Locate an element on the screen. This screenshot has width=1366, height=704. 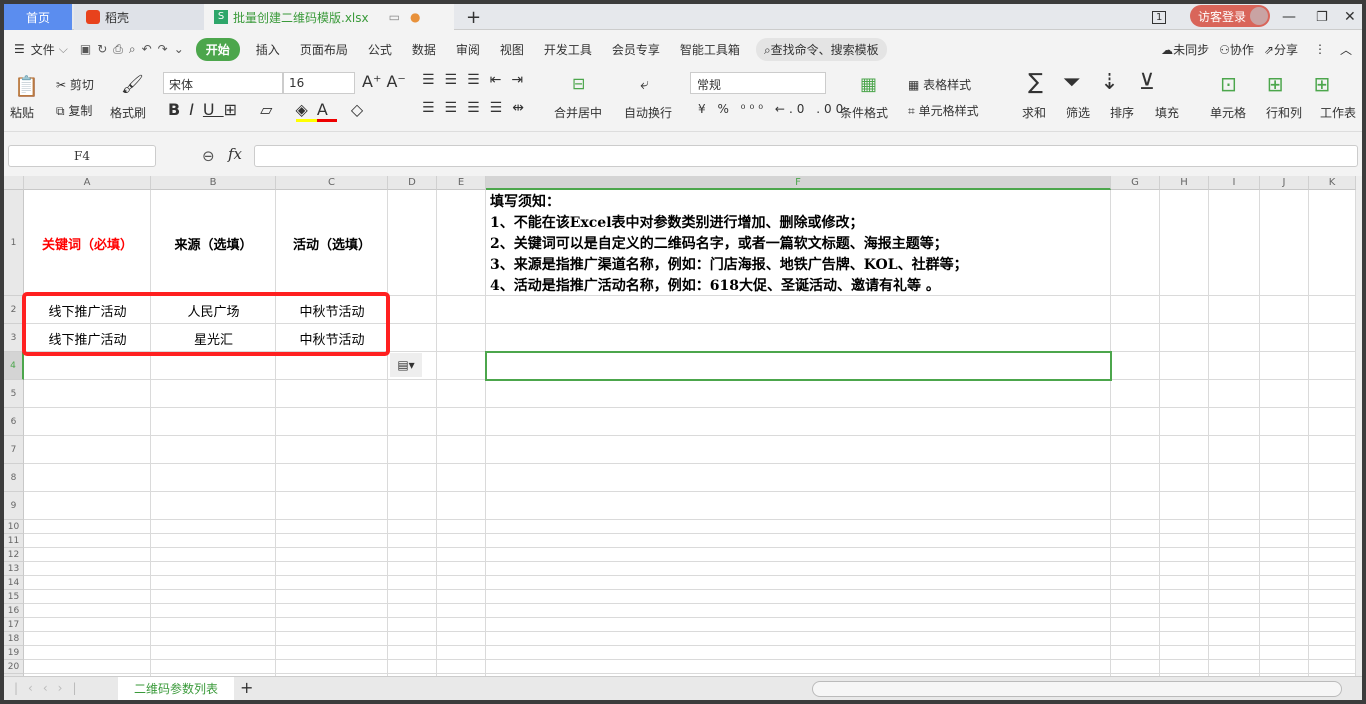
row-header-2: 2 is located at coordinates (14, 310).